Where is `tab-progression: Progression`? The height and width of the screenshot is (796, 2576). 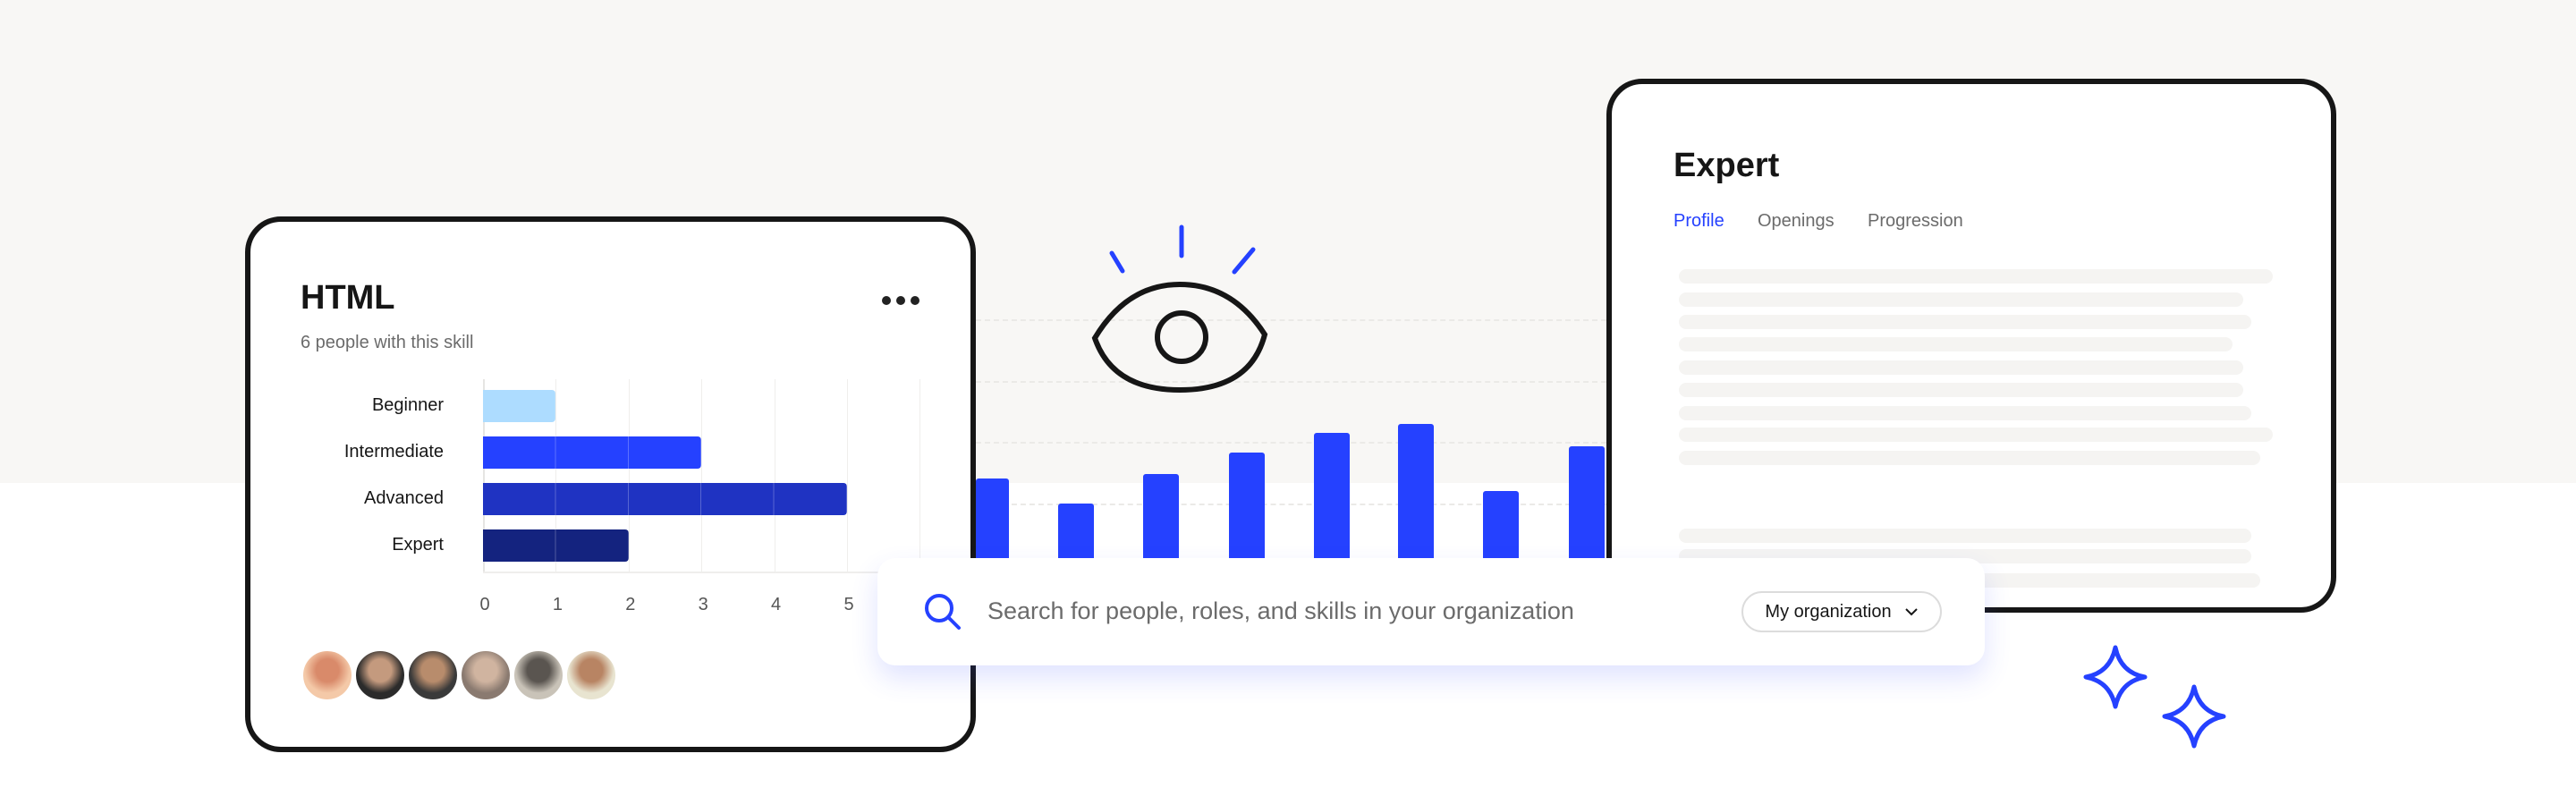
tab-progression: Progression is located at coordinates (1915, 221).